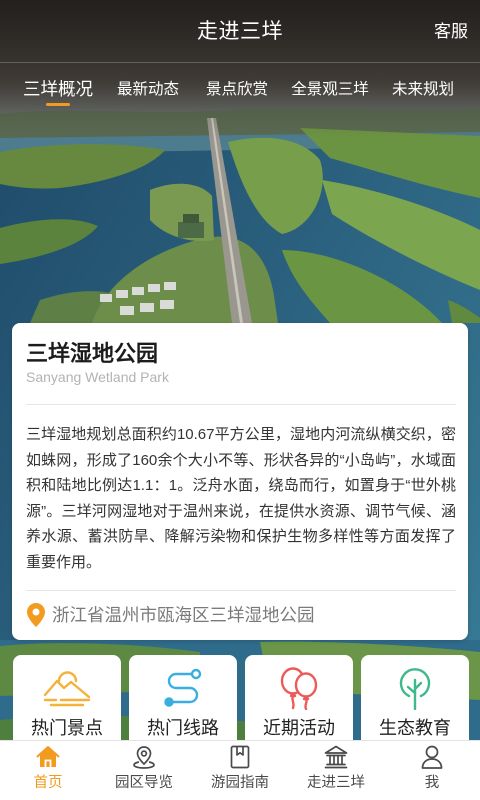  I want to click on location-row: 浙江省温州市瓯海区三垟湿地公园, so click(170, 615).